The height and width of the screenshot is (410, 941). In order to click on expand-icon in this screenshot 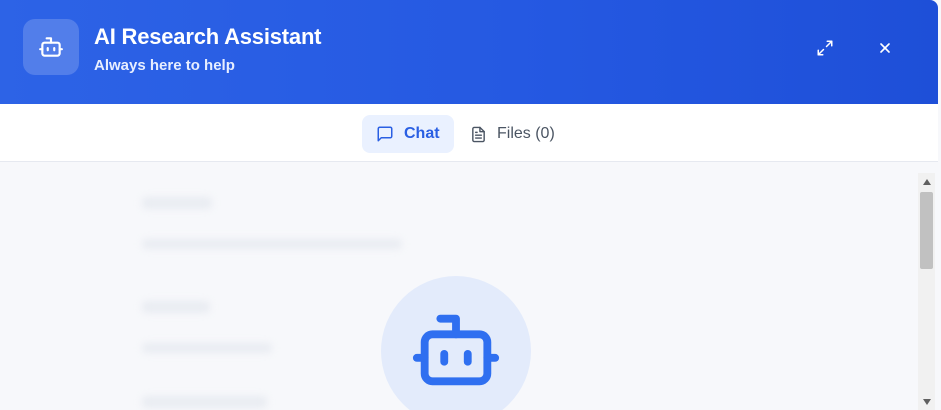, I will do `click(825, 48)`.